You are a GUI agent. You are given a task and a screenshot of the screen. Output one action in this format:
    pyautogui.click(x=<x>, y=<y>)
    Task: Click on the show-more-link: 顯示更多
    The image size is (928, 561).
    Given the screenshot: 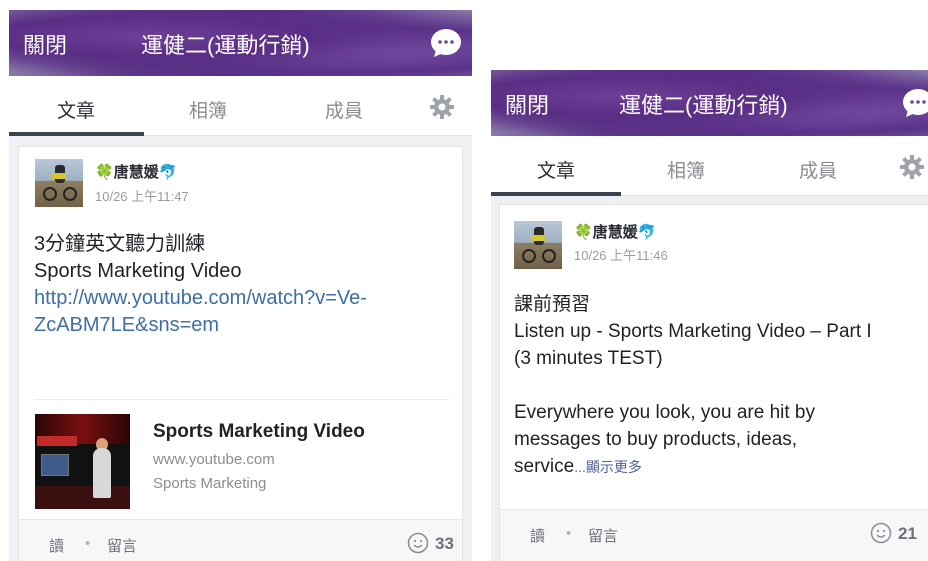 What is the action you would take?
    pyautogui.click(x=614, y=467)
    